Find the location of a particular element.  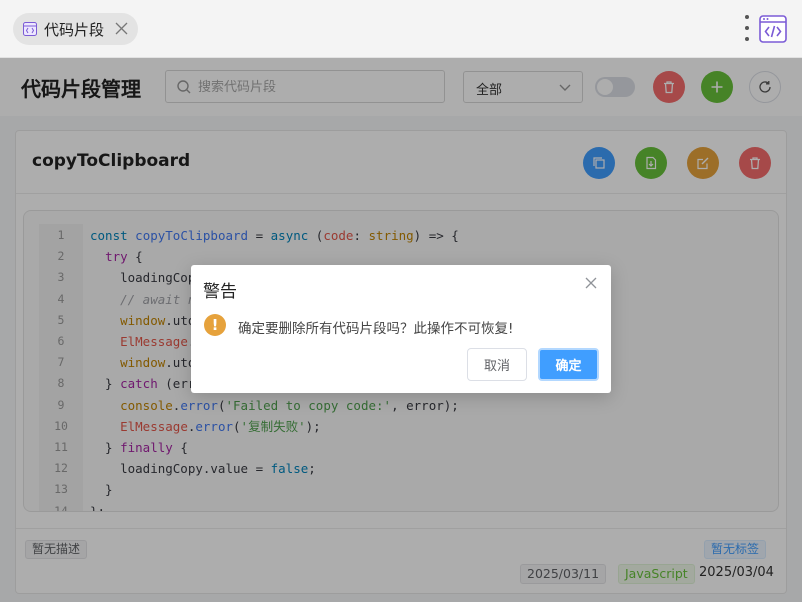

dialog-title: 警告 is located at coordinates (220, 292).